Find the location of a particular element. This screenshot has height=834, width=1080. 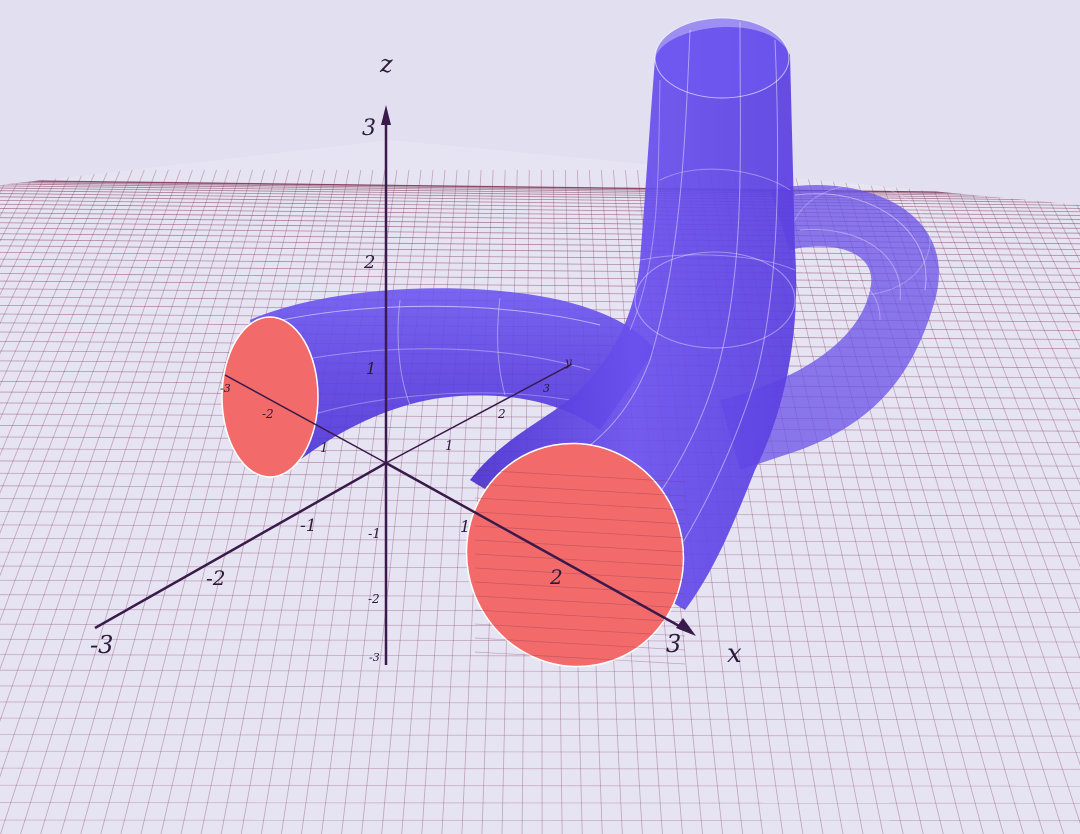

y-tick-3: 3 is located at coordinates (546, 388).